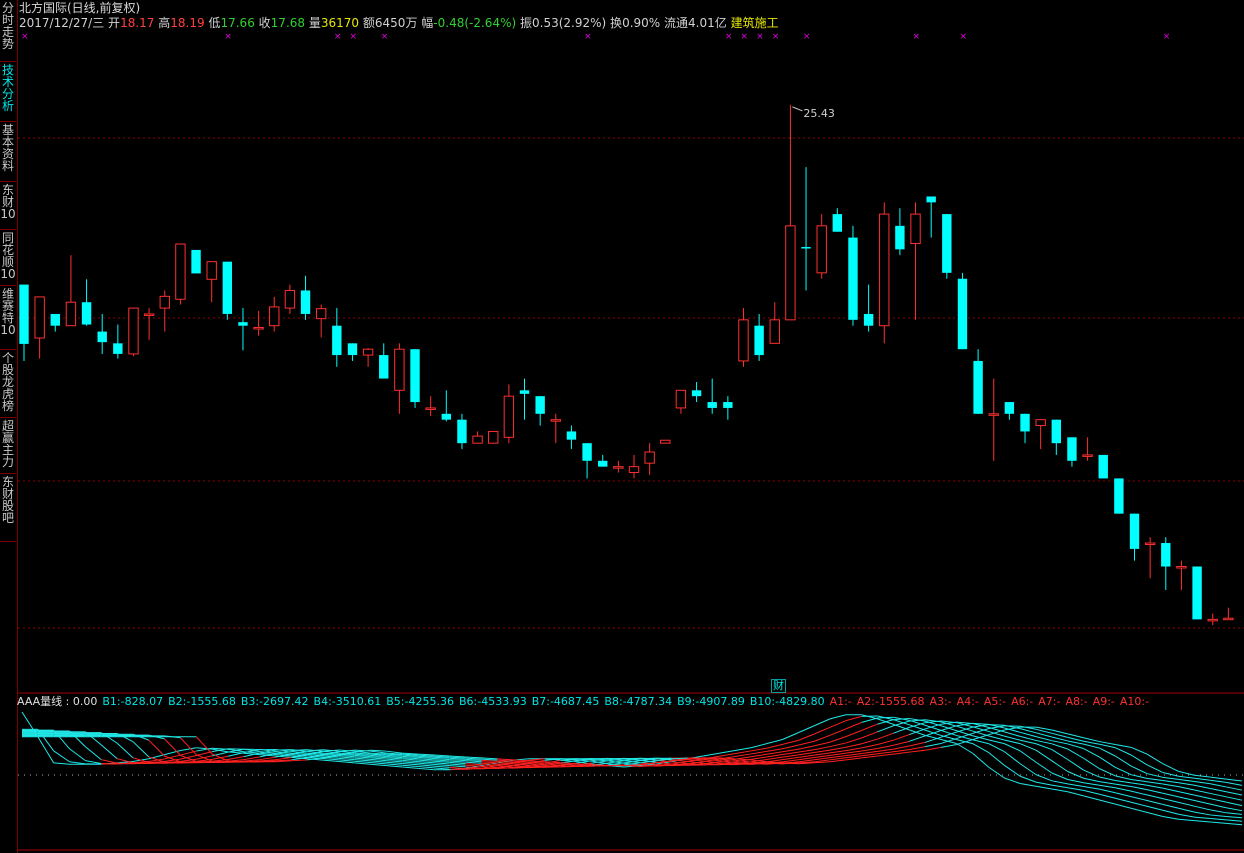 This screenshot has width=1244, height=853. Describe the element at coordinates (778, 686) in the screenshot. I see `finance-marker: 财` at that location.